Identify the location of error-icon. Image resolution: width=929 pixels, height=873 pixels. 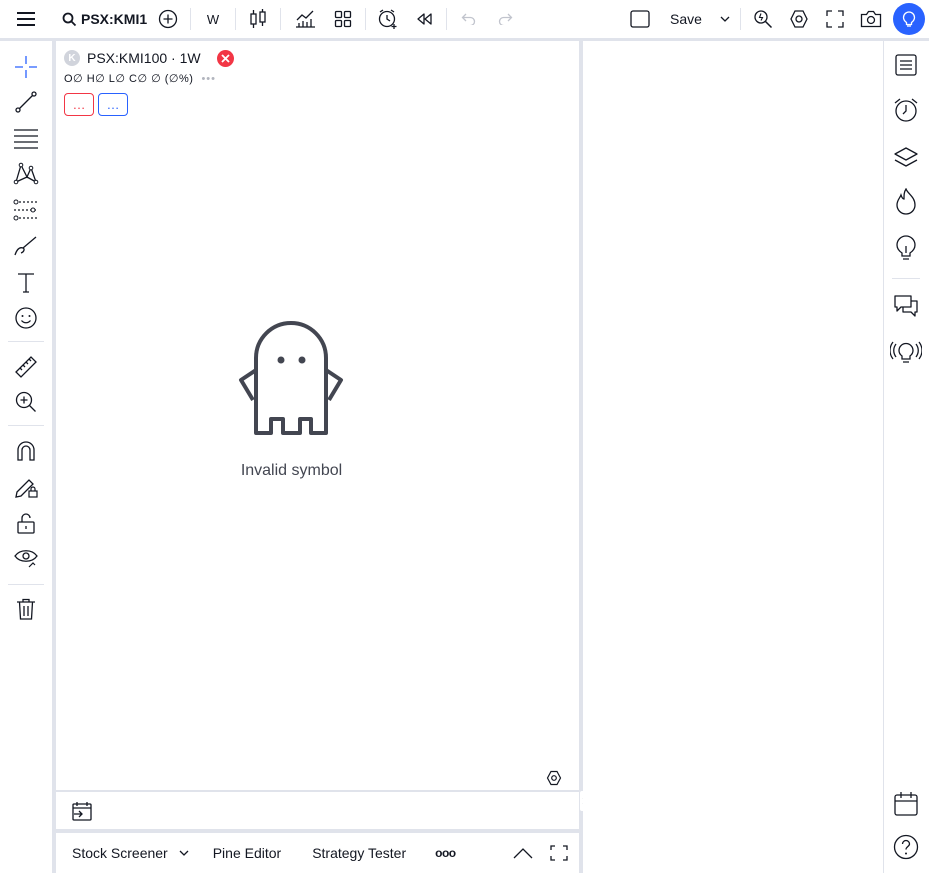
(225, 58).